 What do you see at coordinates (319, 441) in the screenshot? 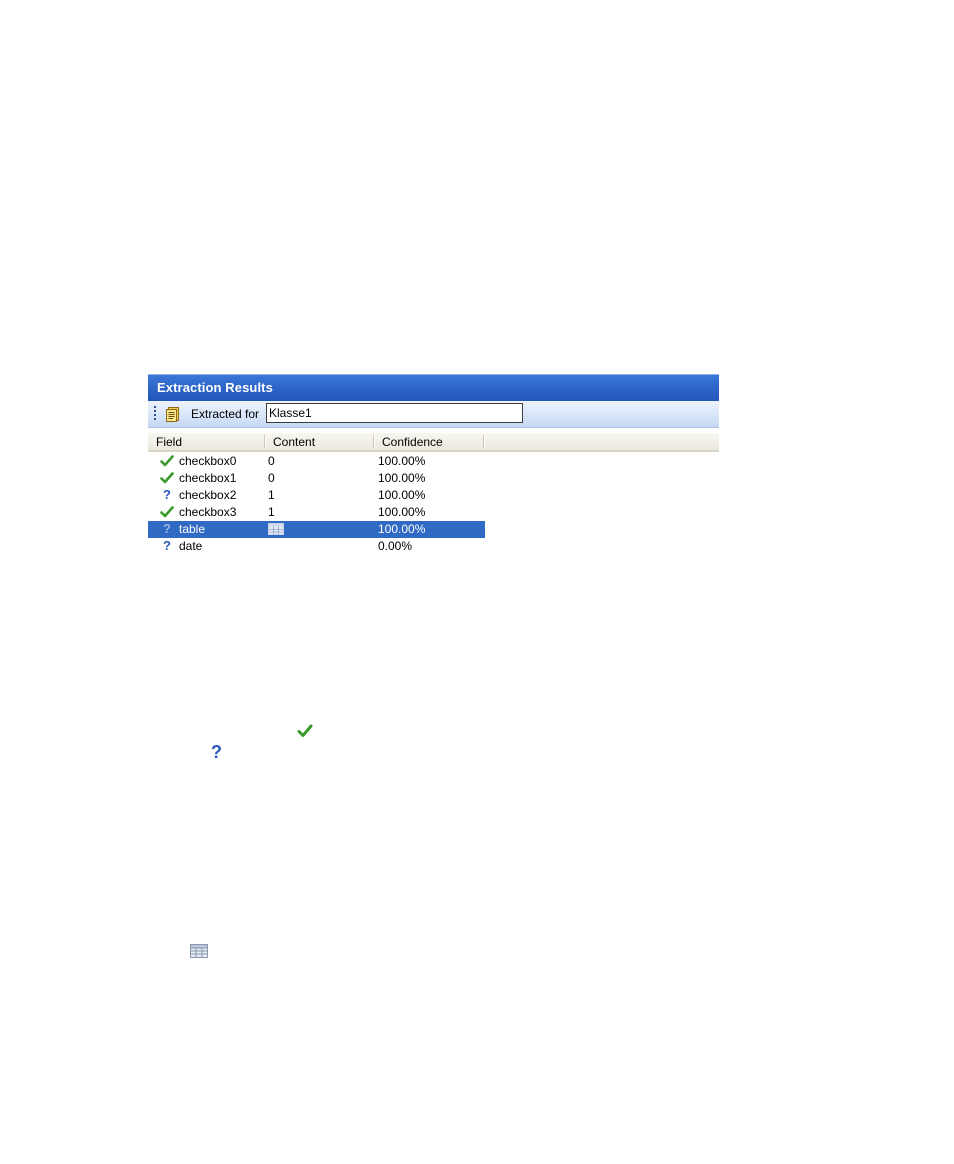
I see `column-header-content: Content` at bounding box center [319, 441].